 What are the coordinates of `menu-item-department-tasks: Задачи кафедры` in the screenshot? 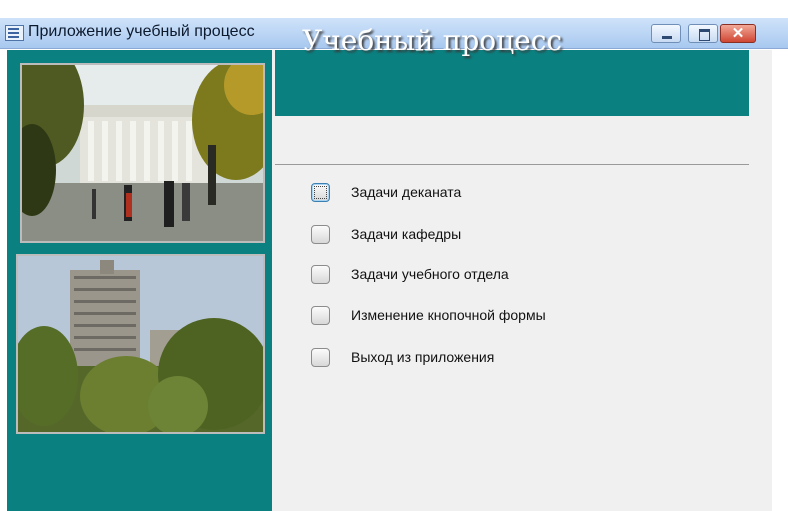 It's located at (461, 237).